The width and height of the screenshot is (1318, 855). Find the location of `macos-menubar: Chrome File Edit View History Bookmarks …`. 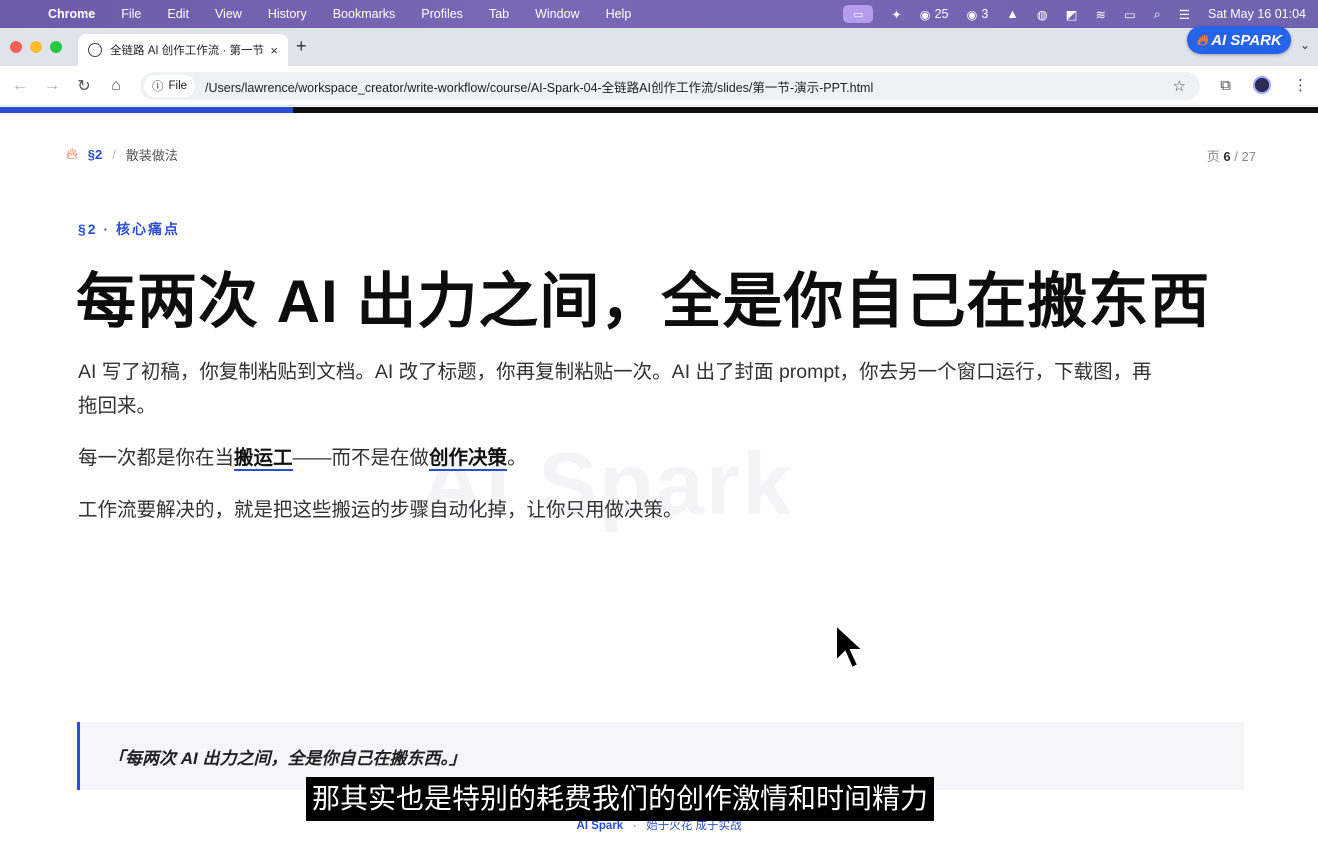

macos-menubar: Chrome File Edit View History Bookmarks … is located at coordinates (659, 14).